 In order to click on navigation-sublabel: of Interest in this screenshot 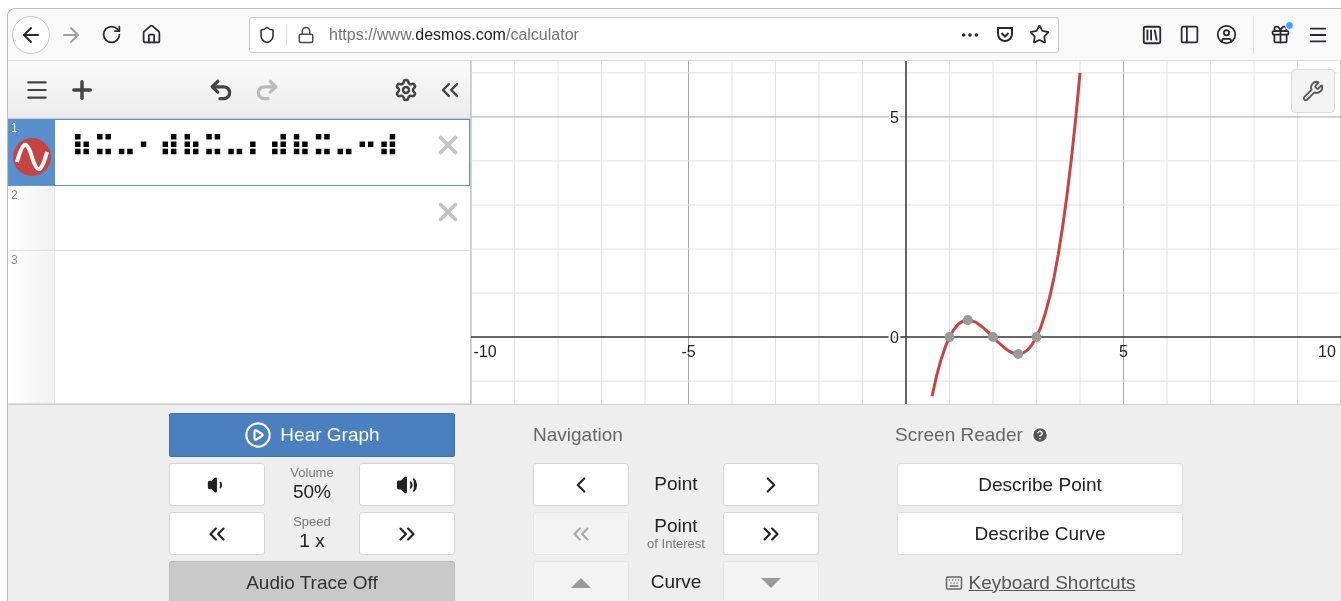, I will do `click(676, 544)`.